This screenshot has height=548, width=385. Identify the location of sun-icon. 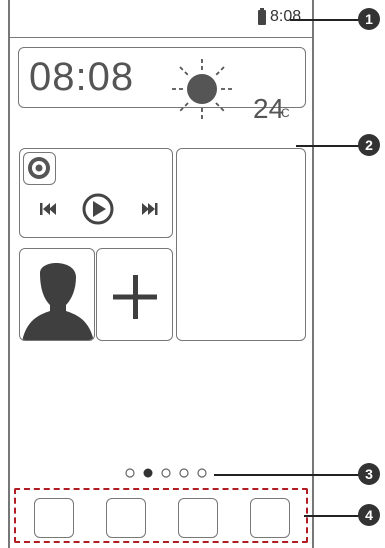
(202, 89).